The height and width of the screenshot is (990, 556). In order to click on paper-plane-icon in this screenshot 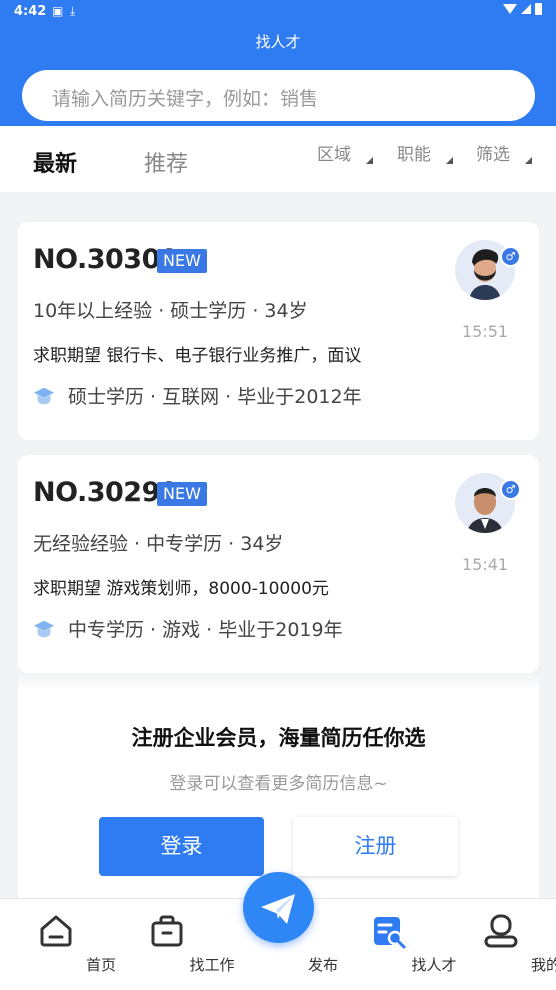, I will do `click(278, 909)`.